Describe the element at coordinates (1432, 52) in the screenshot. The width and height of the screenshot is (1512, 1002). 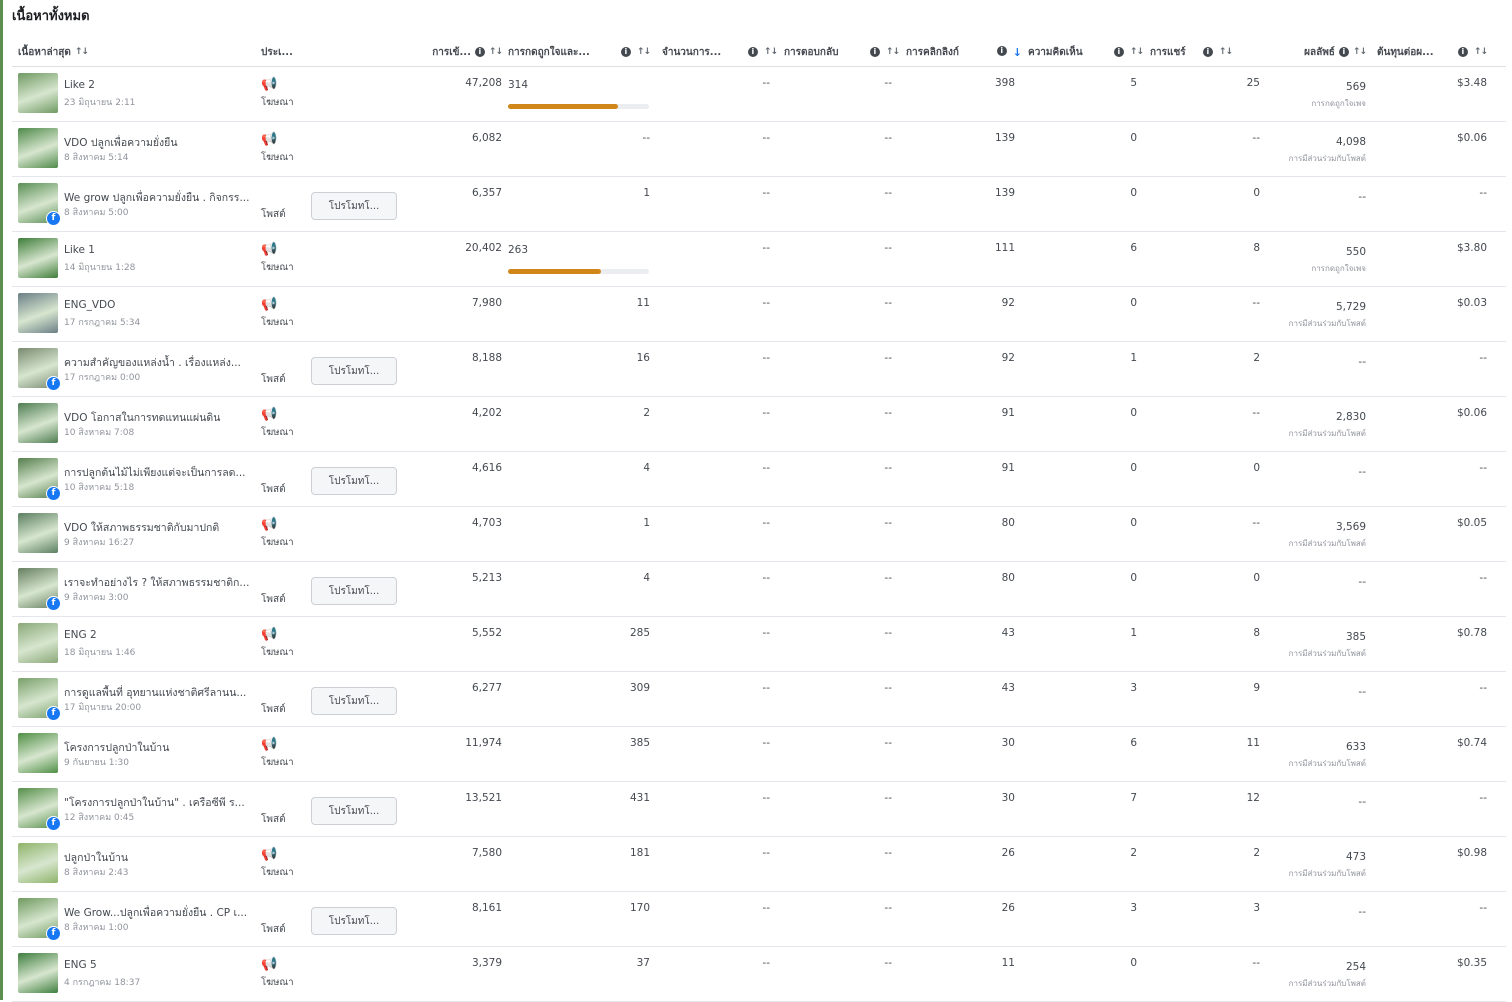
I see `header-cost: ต้นทุนต่อผ... i ↑↓` at that location.